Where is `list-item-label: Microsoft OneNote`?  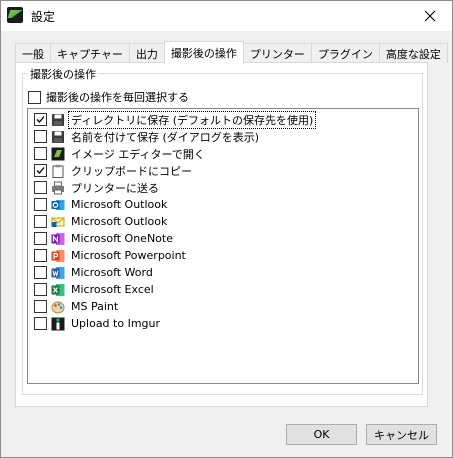
list-item-label: Microsoft OneNote is located at coordinates (122, 238).